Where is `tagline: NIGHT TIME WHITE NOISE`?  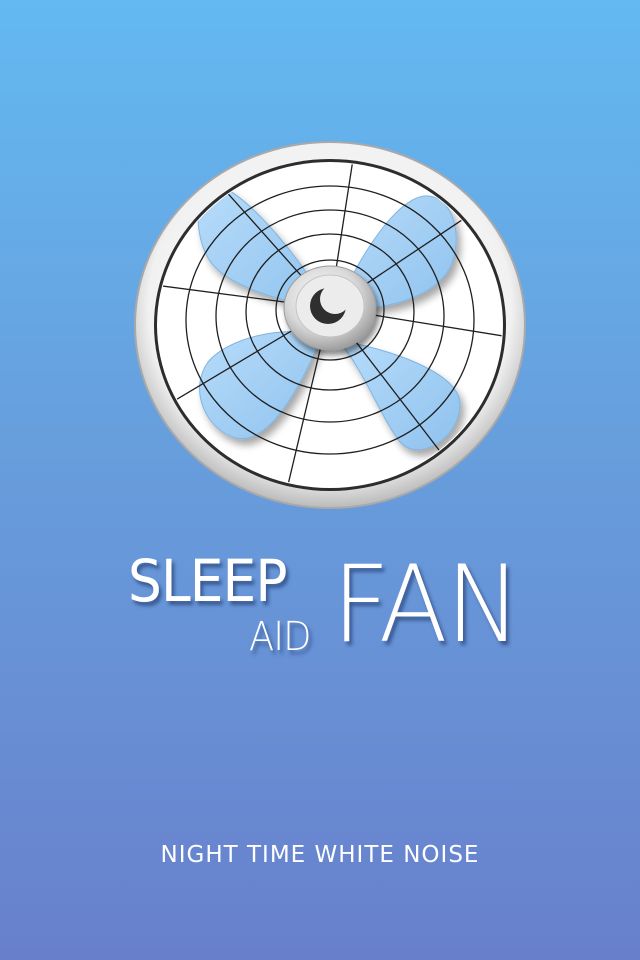
tagline: NIGHT TIME WHITE NOISE is located at coordinates (320, 855).